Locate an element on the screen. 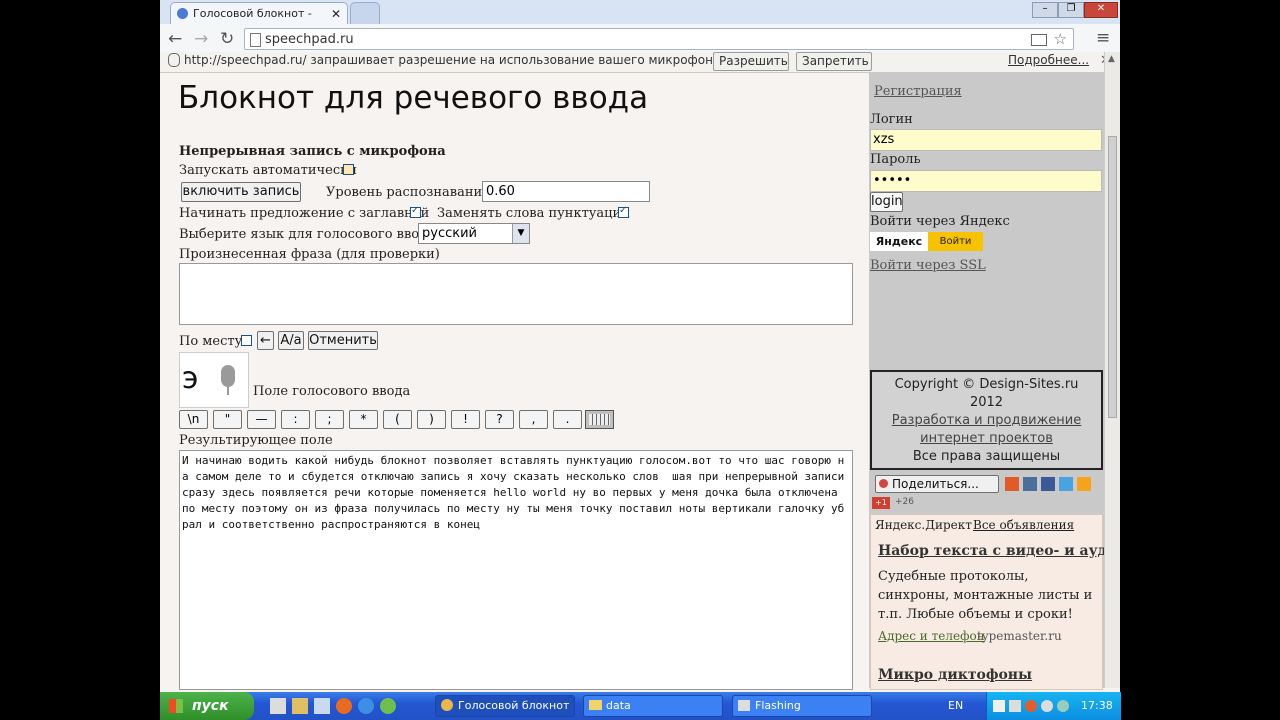 The image size is (1280, 720). network-icon is located at coordinates (1015, 706).